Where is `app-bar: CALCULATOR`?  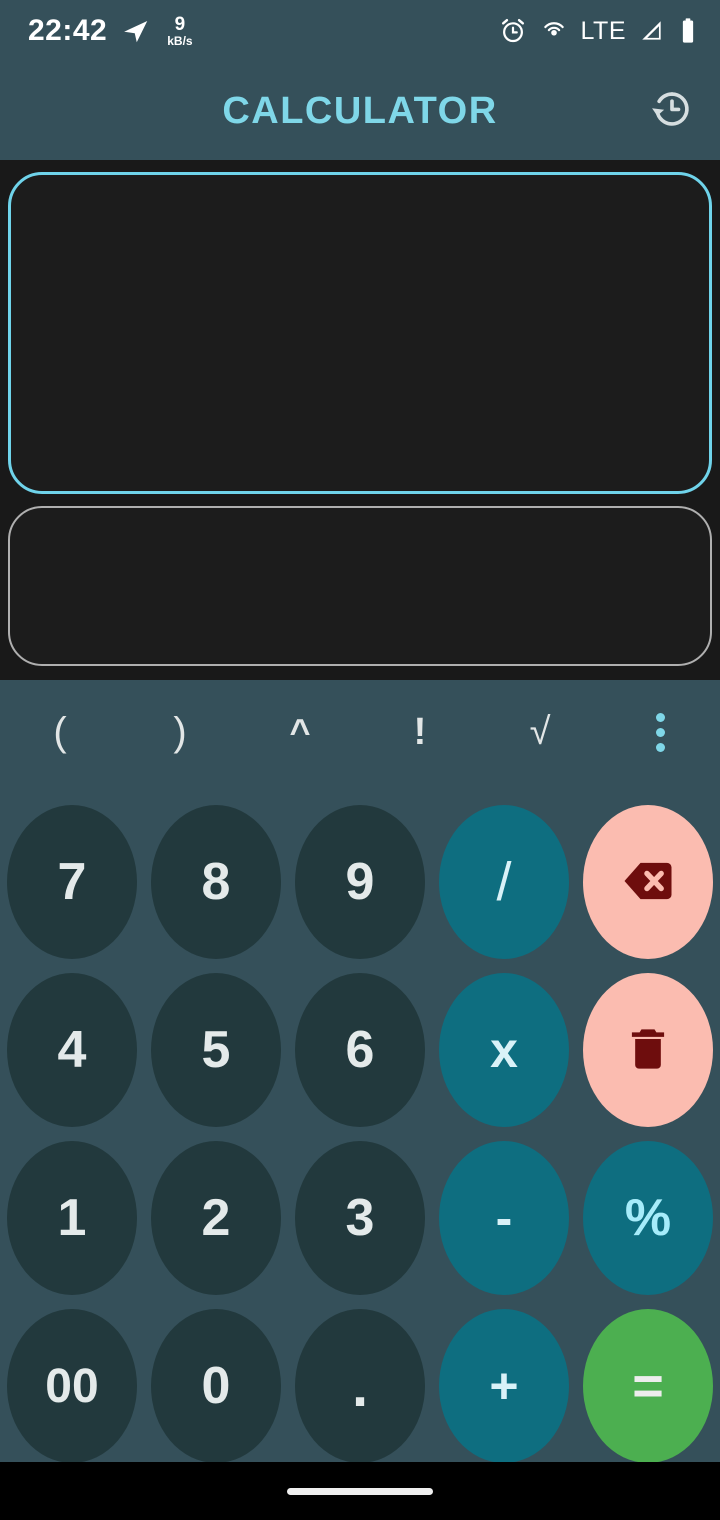 app-bar: CALCULATOR is located at coordinates (360, 111).